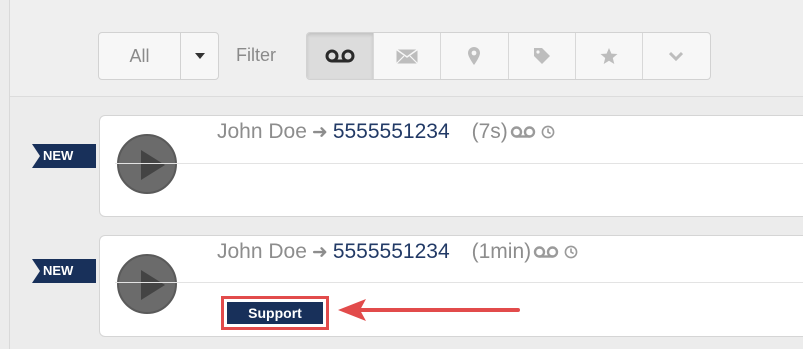 The width and height of the screenshot is (803, 349). Describe the element at coordinates (429, 310) in the screenshot. I see `callout-arrow-icon` at that location.